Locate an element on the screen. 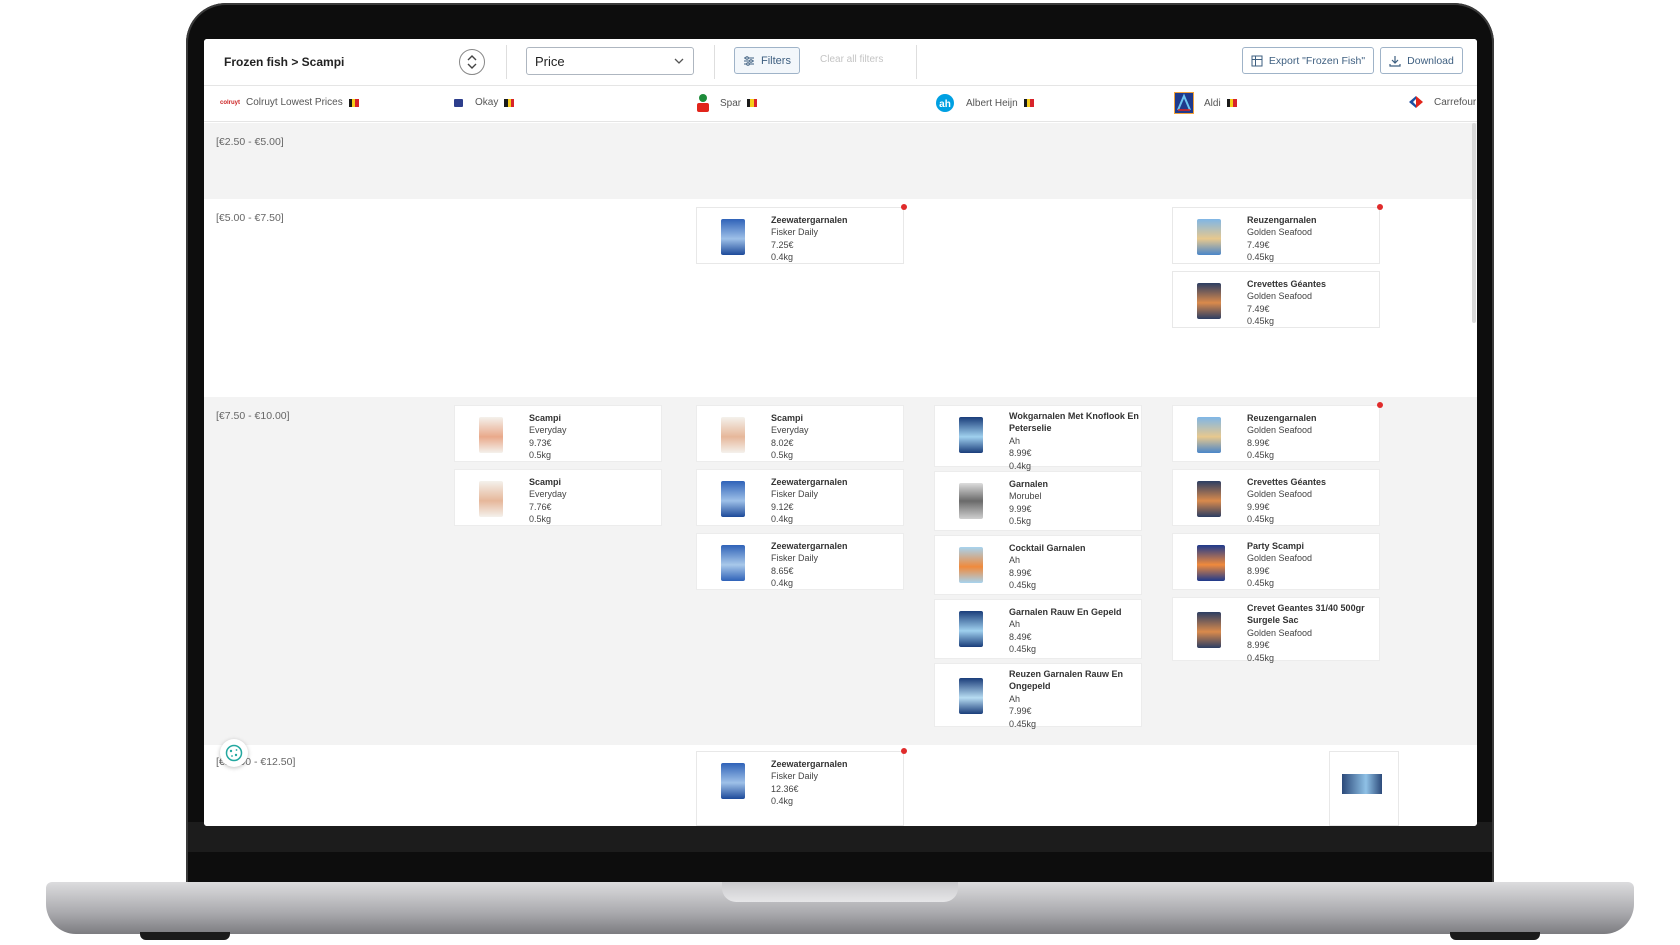 Image resolution: width=1680 pixels, height=945 pixels. product-card: Scampi Everyday 9.73€ 0.5kg is located at coordinates (558, 433).